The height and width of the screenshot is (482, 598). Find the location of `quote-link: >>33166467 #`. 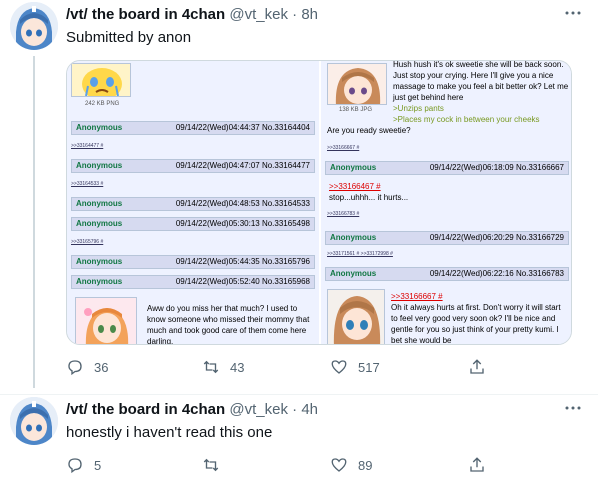

quote-link: >>33166467 # is located at coordinates (355, 186).